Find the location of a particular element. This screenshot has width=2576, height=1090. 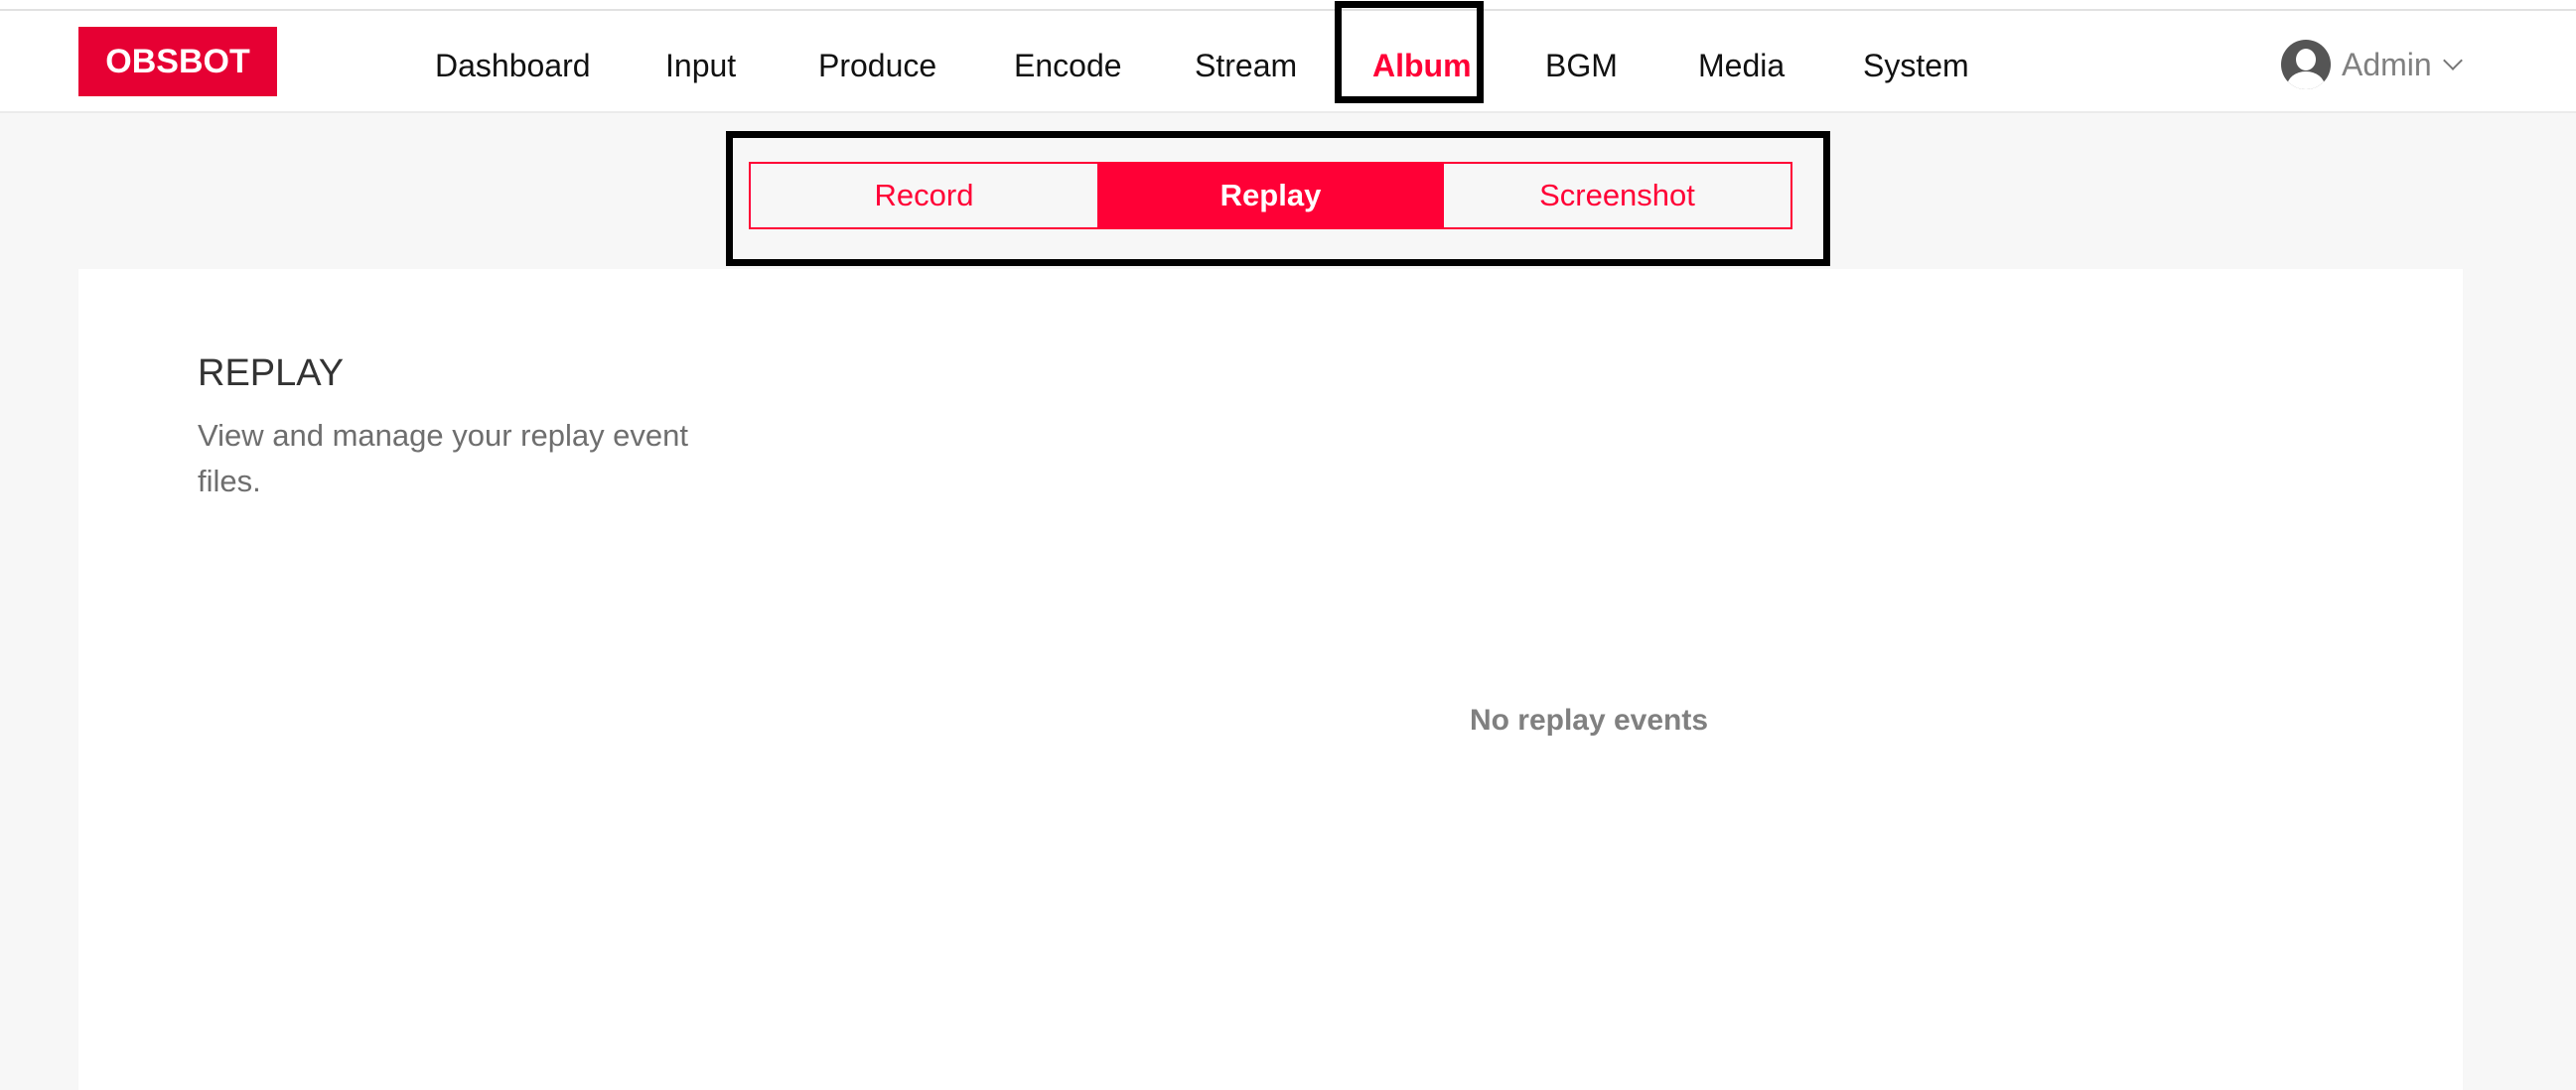

user-menu: Admin is located at coordinates (2372, 64).